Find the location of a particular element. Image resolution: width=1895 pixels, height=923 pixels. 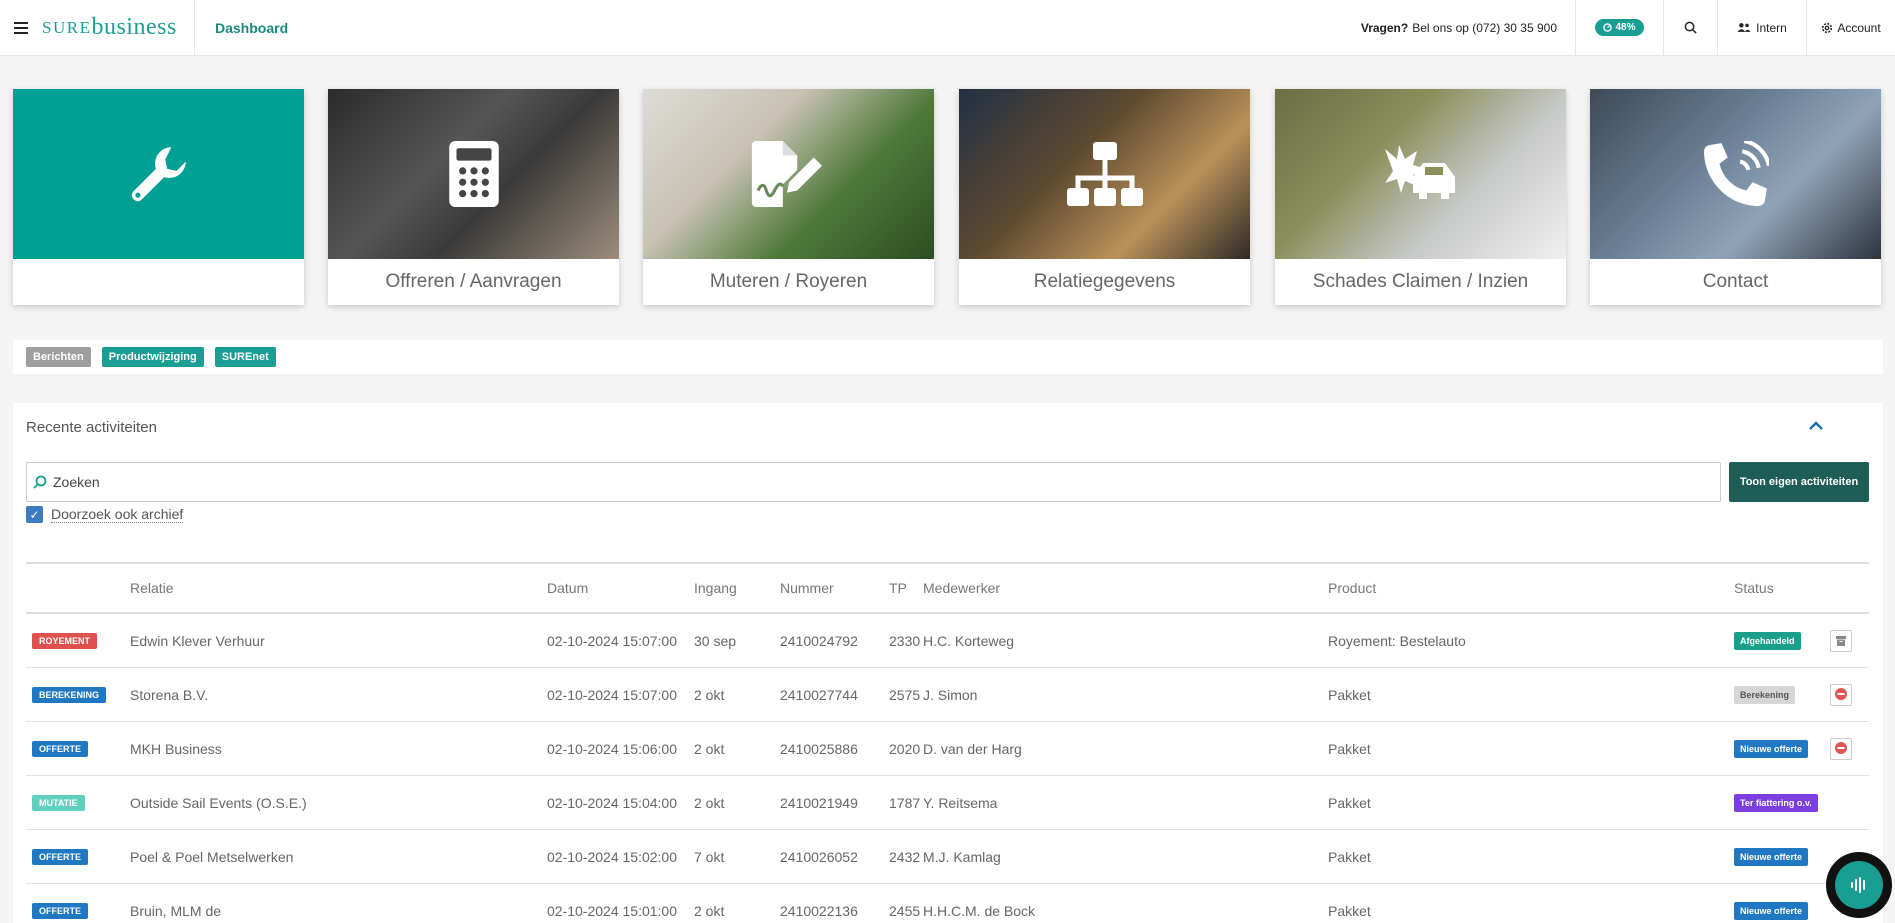

type-cell: OFFERTE is located at coordinates (60, 856).